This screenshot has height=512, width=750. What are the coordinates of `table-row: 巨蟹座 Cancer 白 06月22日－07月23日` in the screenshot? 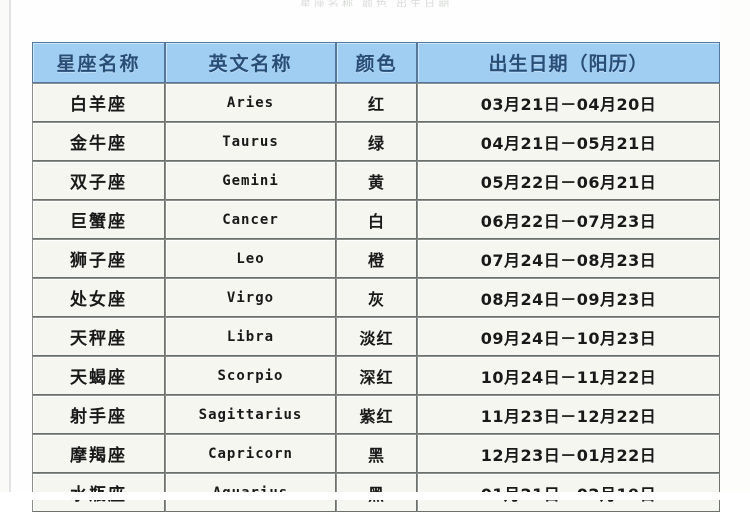 It's located at (376, 219).